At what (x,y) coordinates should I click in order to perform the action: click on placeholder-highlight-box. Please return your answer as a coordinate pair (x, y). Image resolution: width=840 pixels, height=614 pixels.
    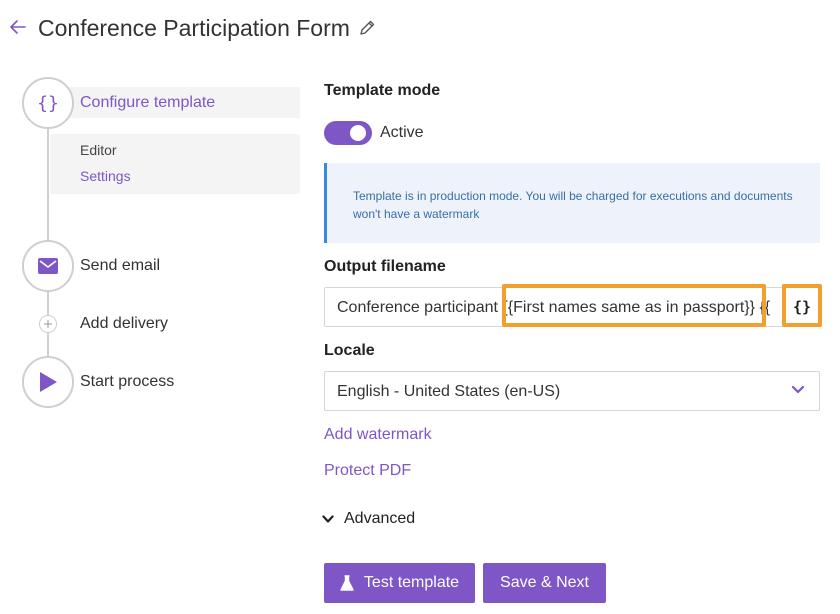
    Looking at the image, I should click on (634, 305).